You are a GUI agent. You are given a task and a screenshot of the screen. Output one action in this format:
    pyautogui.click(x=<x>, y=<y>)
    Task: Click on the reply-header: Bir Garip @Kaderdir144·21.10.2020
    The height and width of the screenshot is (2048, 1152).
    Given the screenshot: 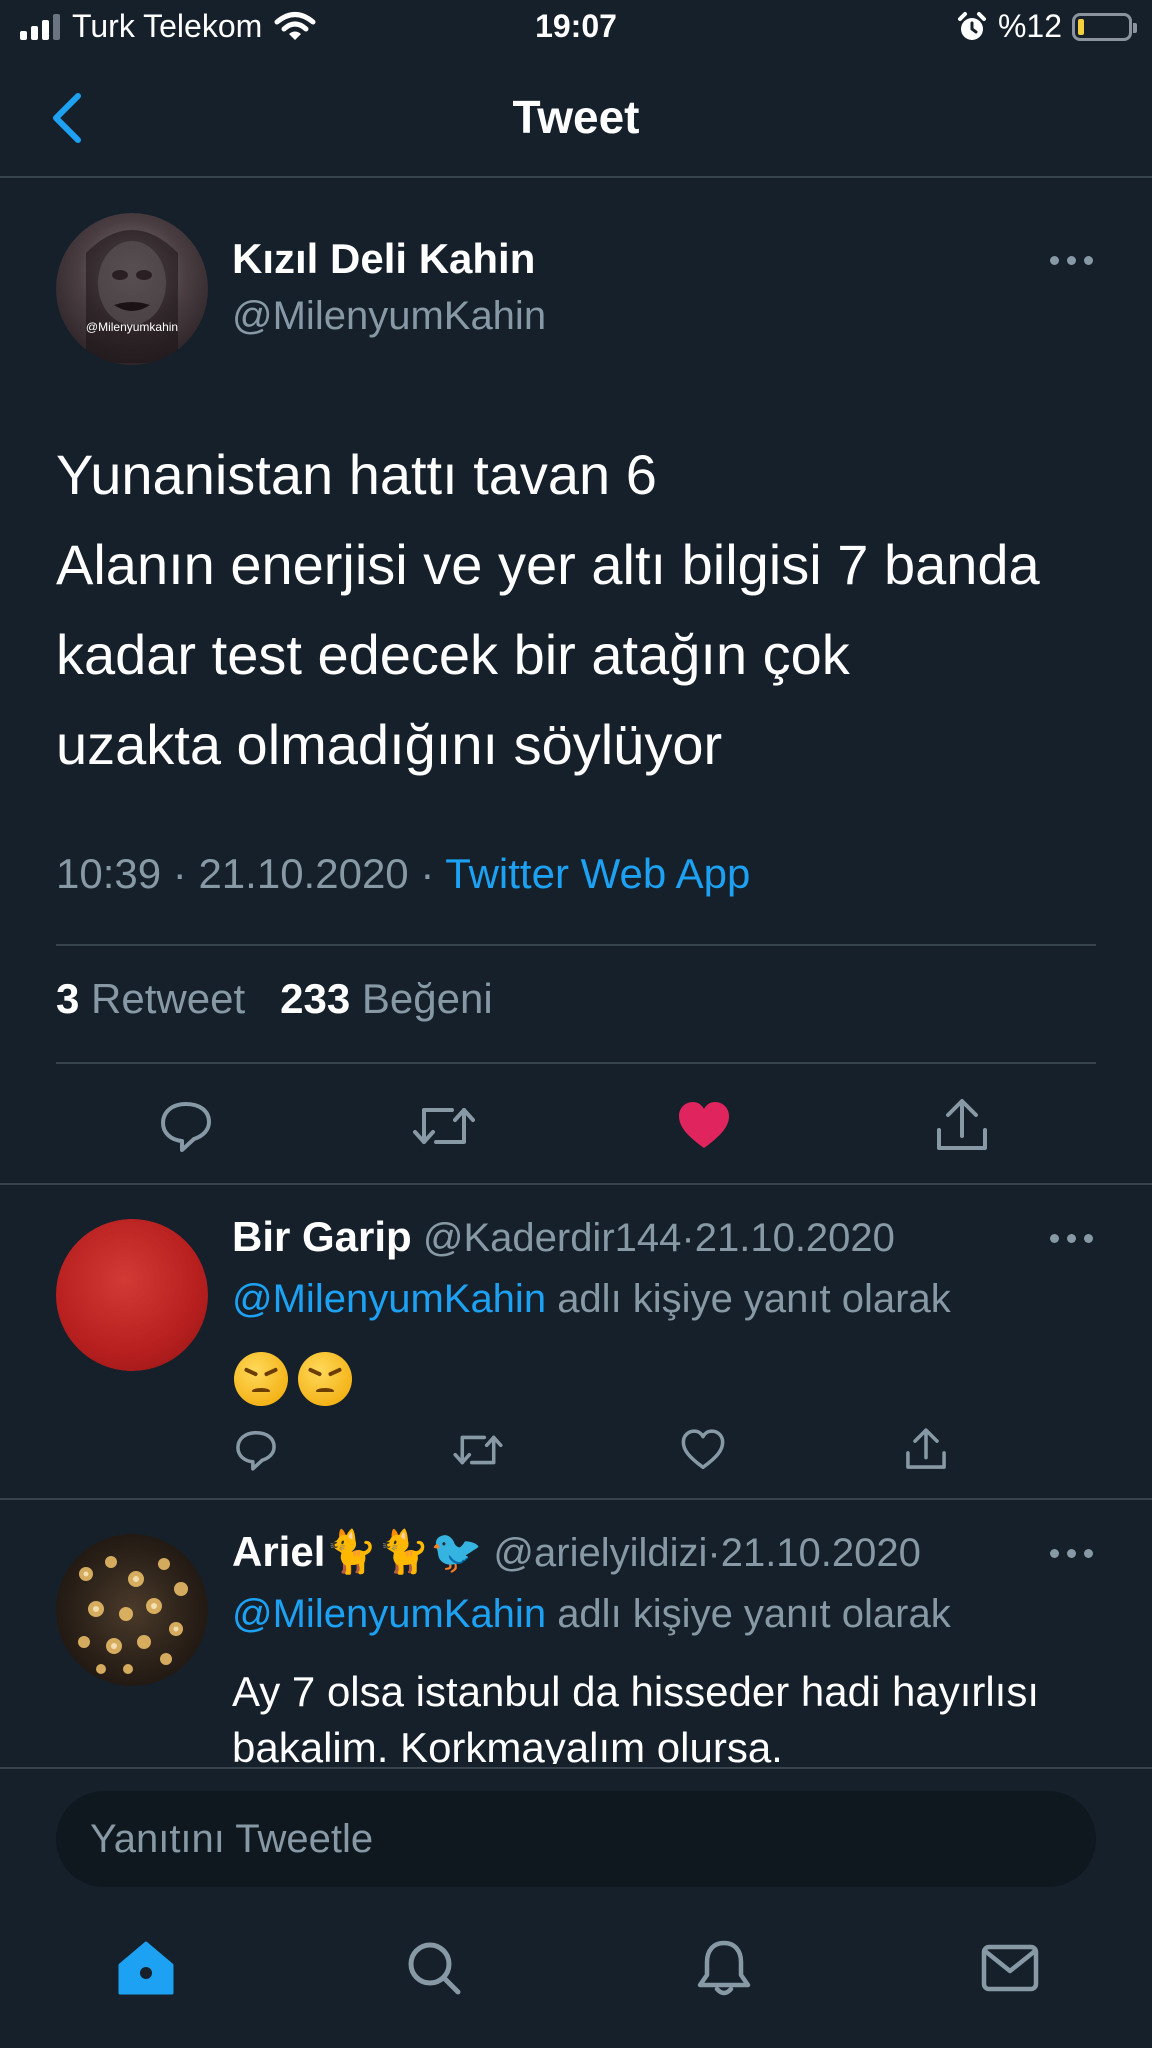 What is the action you would take?
    pyautogui.click(x=563, y=1237)
    